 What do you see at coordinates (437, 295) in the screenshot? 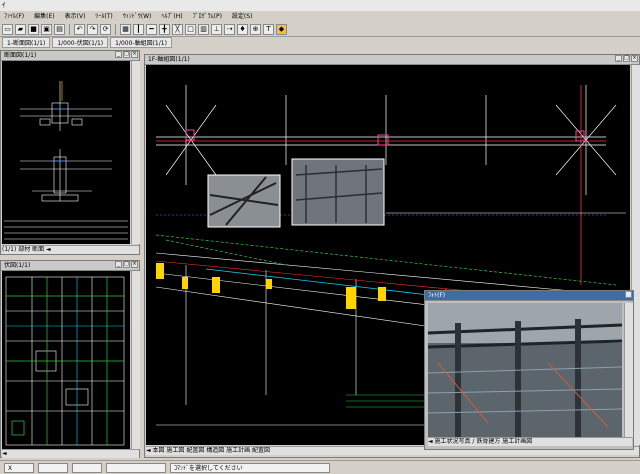
I see `photo-window-title: ﾌｫﾄ(F)` at bounding box center [437, 295].